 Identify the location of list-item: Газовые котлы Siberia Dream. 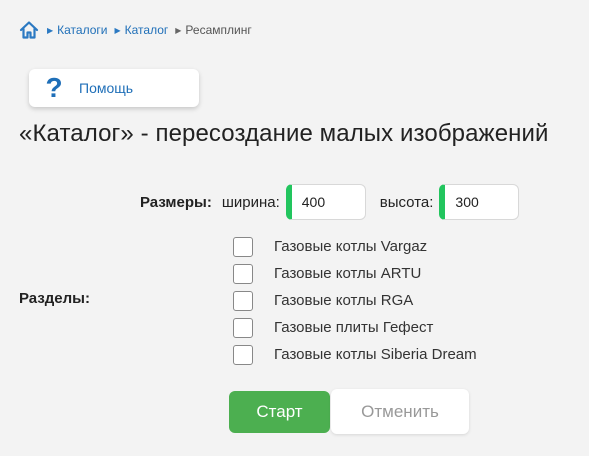
(355, 354).